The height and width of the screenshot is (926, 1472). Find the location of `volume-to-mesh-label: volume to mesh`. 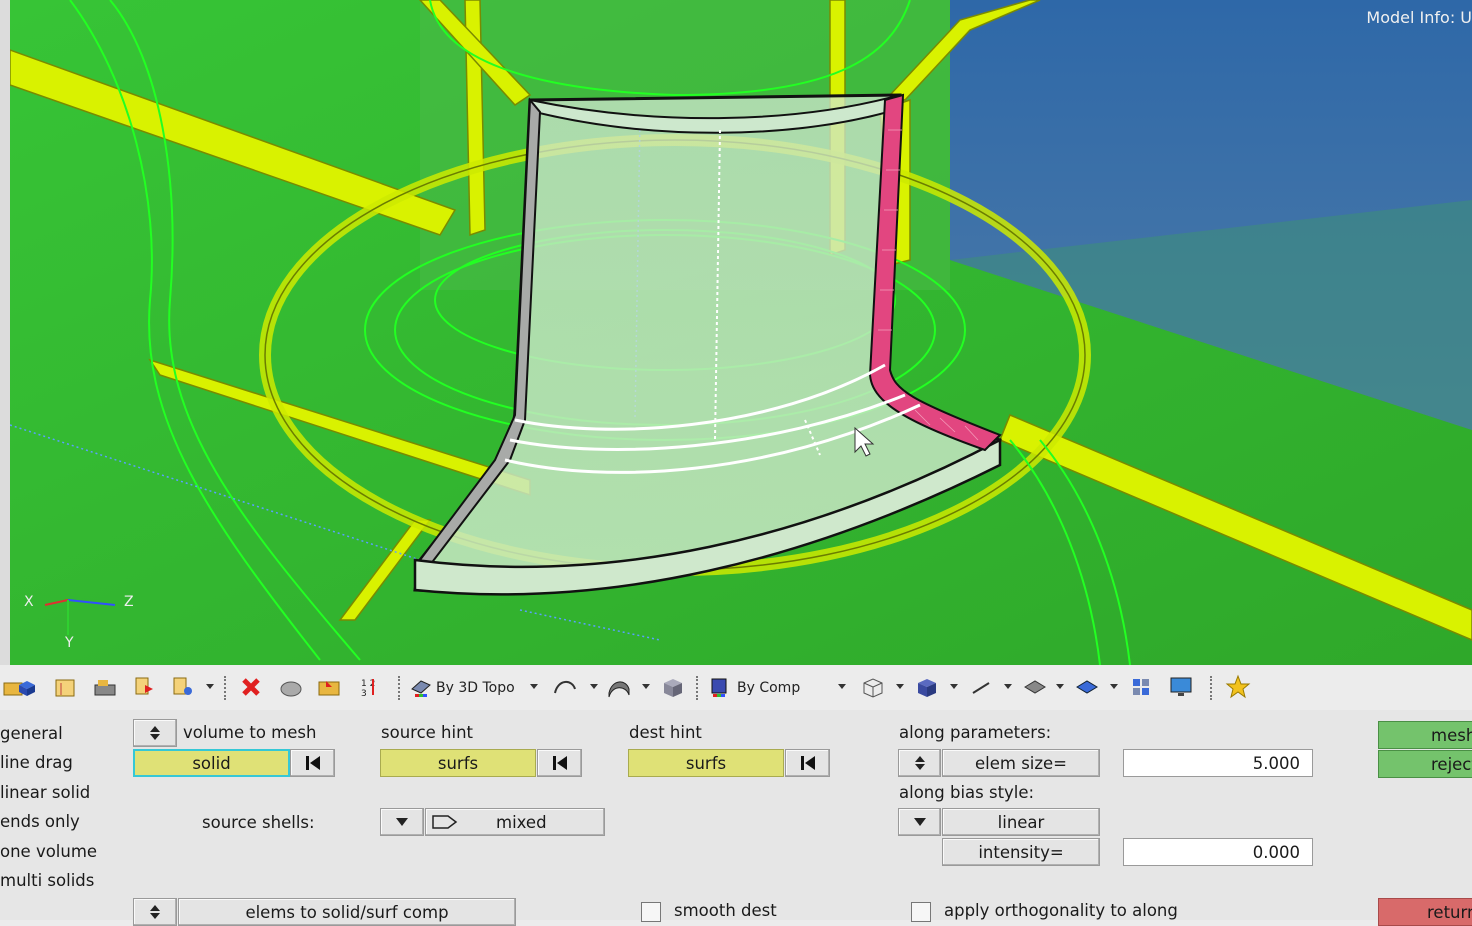

volume-to-mesh-label: volume to mesh is located at coordinates (250, 732).